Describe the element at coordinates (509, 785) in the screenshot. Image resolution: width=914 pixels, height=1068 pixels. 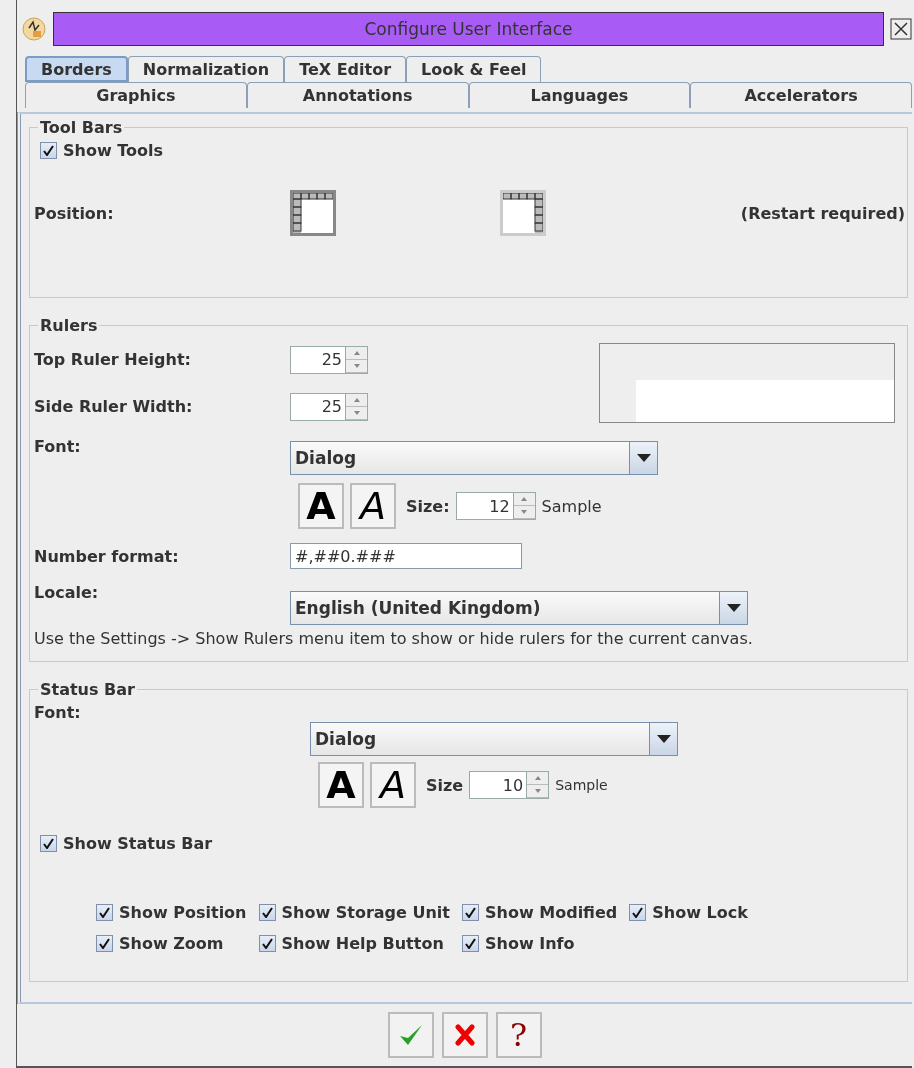
I see `number-spinner: 10` at that location.